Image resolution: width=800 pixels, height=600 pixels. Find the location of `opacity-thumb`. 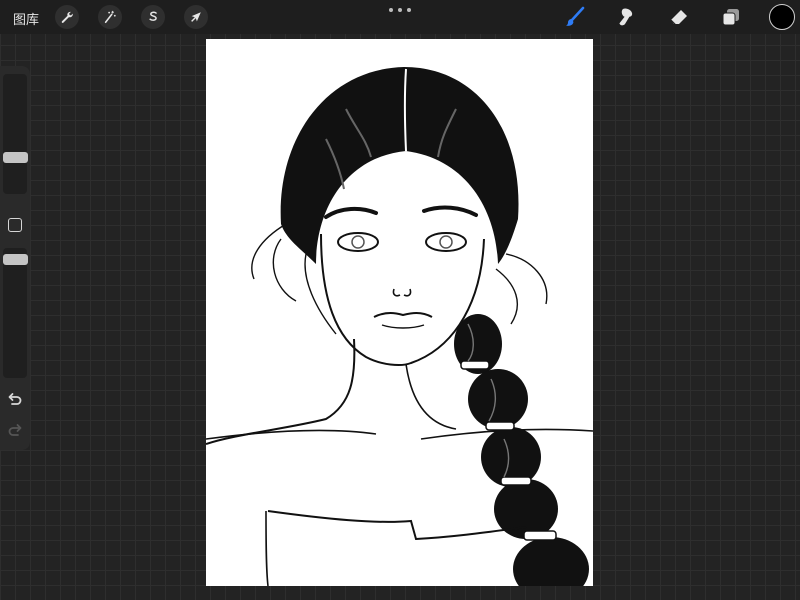

opacity-thumb is located at coordinates (15, 259).